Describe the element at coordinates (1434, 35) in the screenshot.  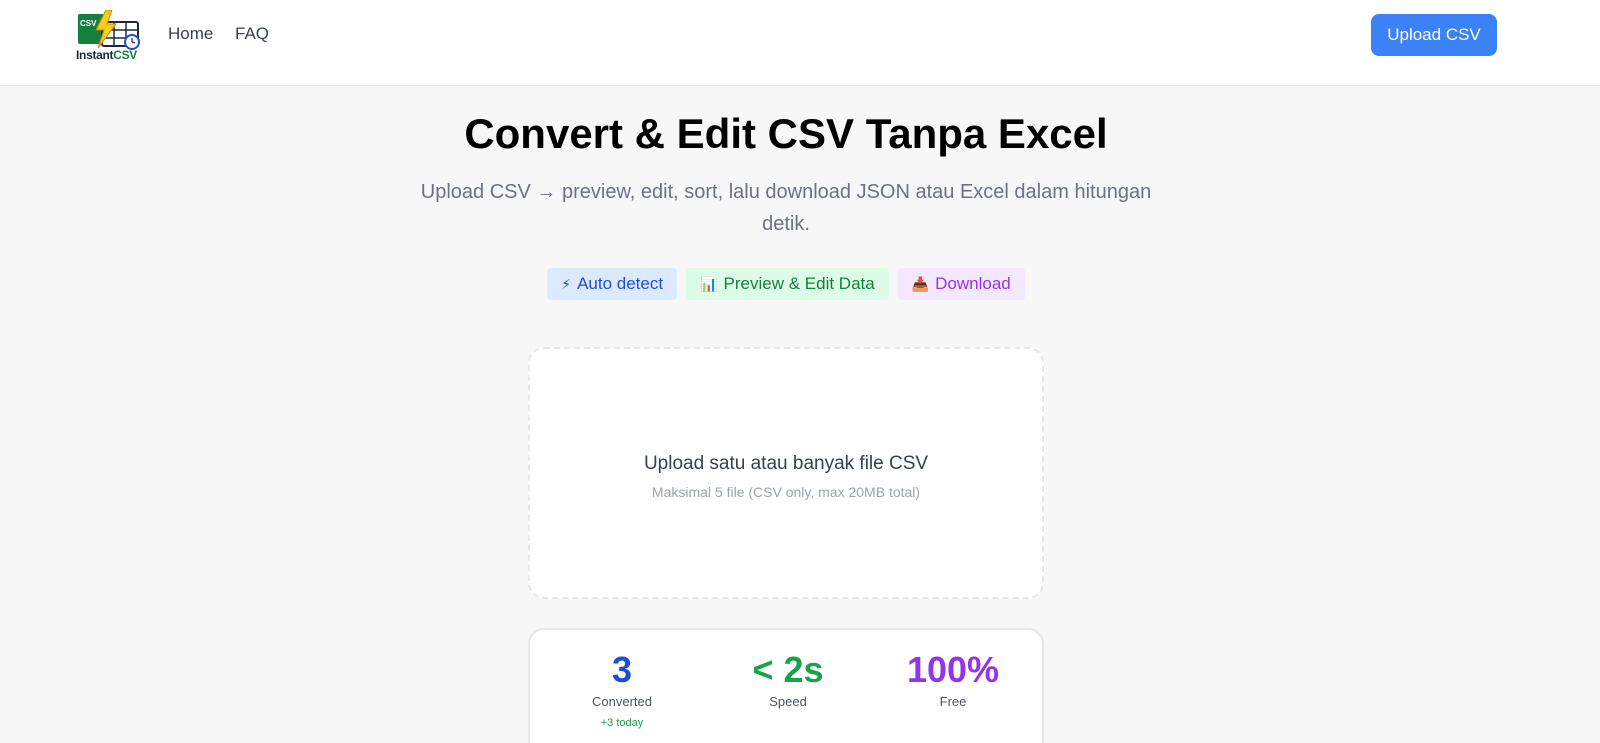
I see `upload-csv-button: Upload CSV` at that location.